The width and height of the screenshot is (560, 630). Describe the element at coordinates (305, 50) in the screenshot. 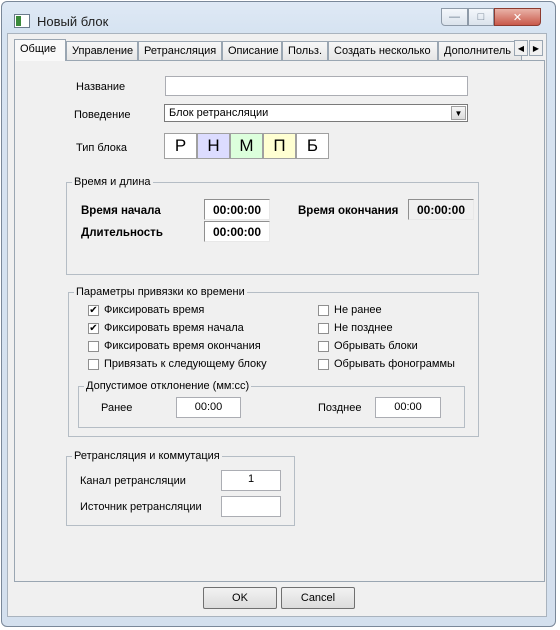

I see `tab-user: Польз.` at that location.